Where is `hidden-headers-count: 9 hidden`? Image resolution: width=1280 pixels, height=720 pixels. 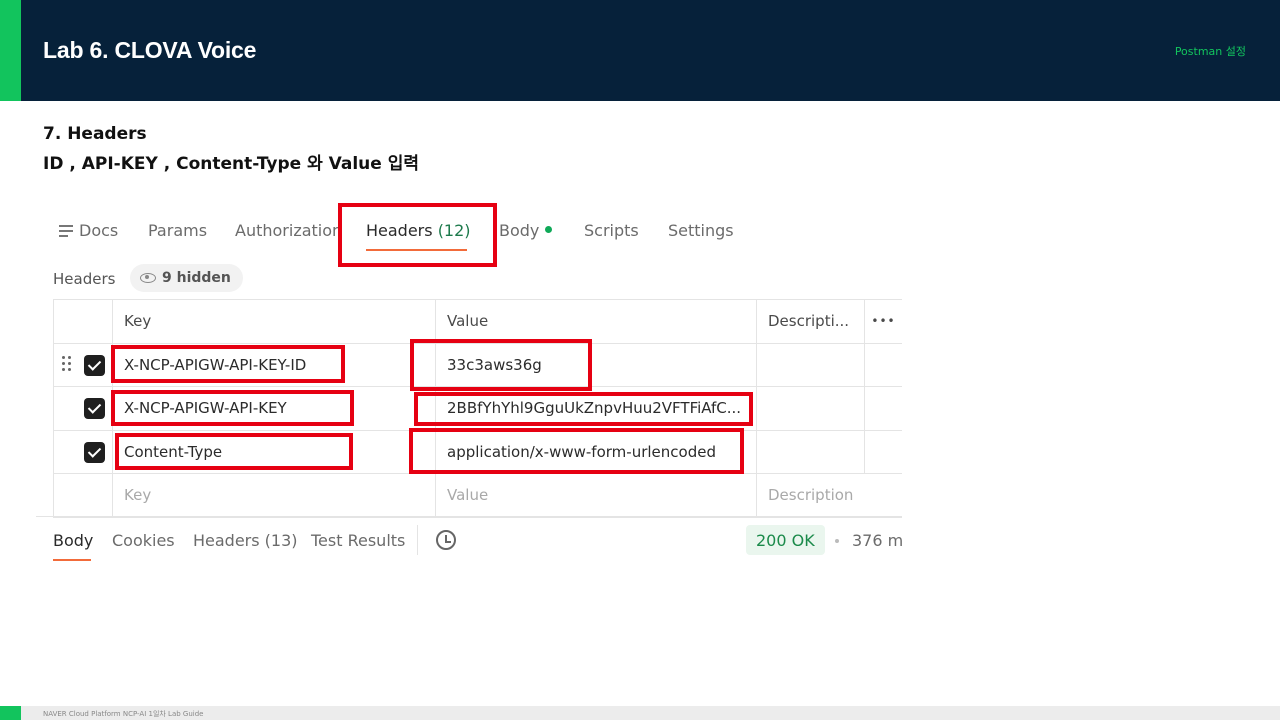
hidden-headers-count: 9 hidden is located at coordinates (196, 278).